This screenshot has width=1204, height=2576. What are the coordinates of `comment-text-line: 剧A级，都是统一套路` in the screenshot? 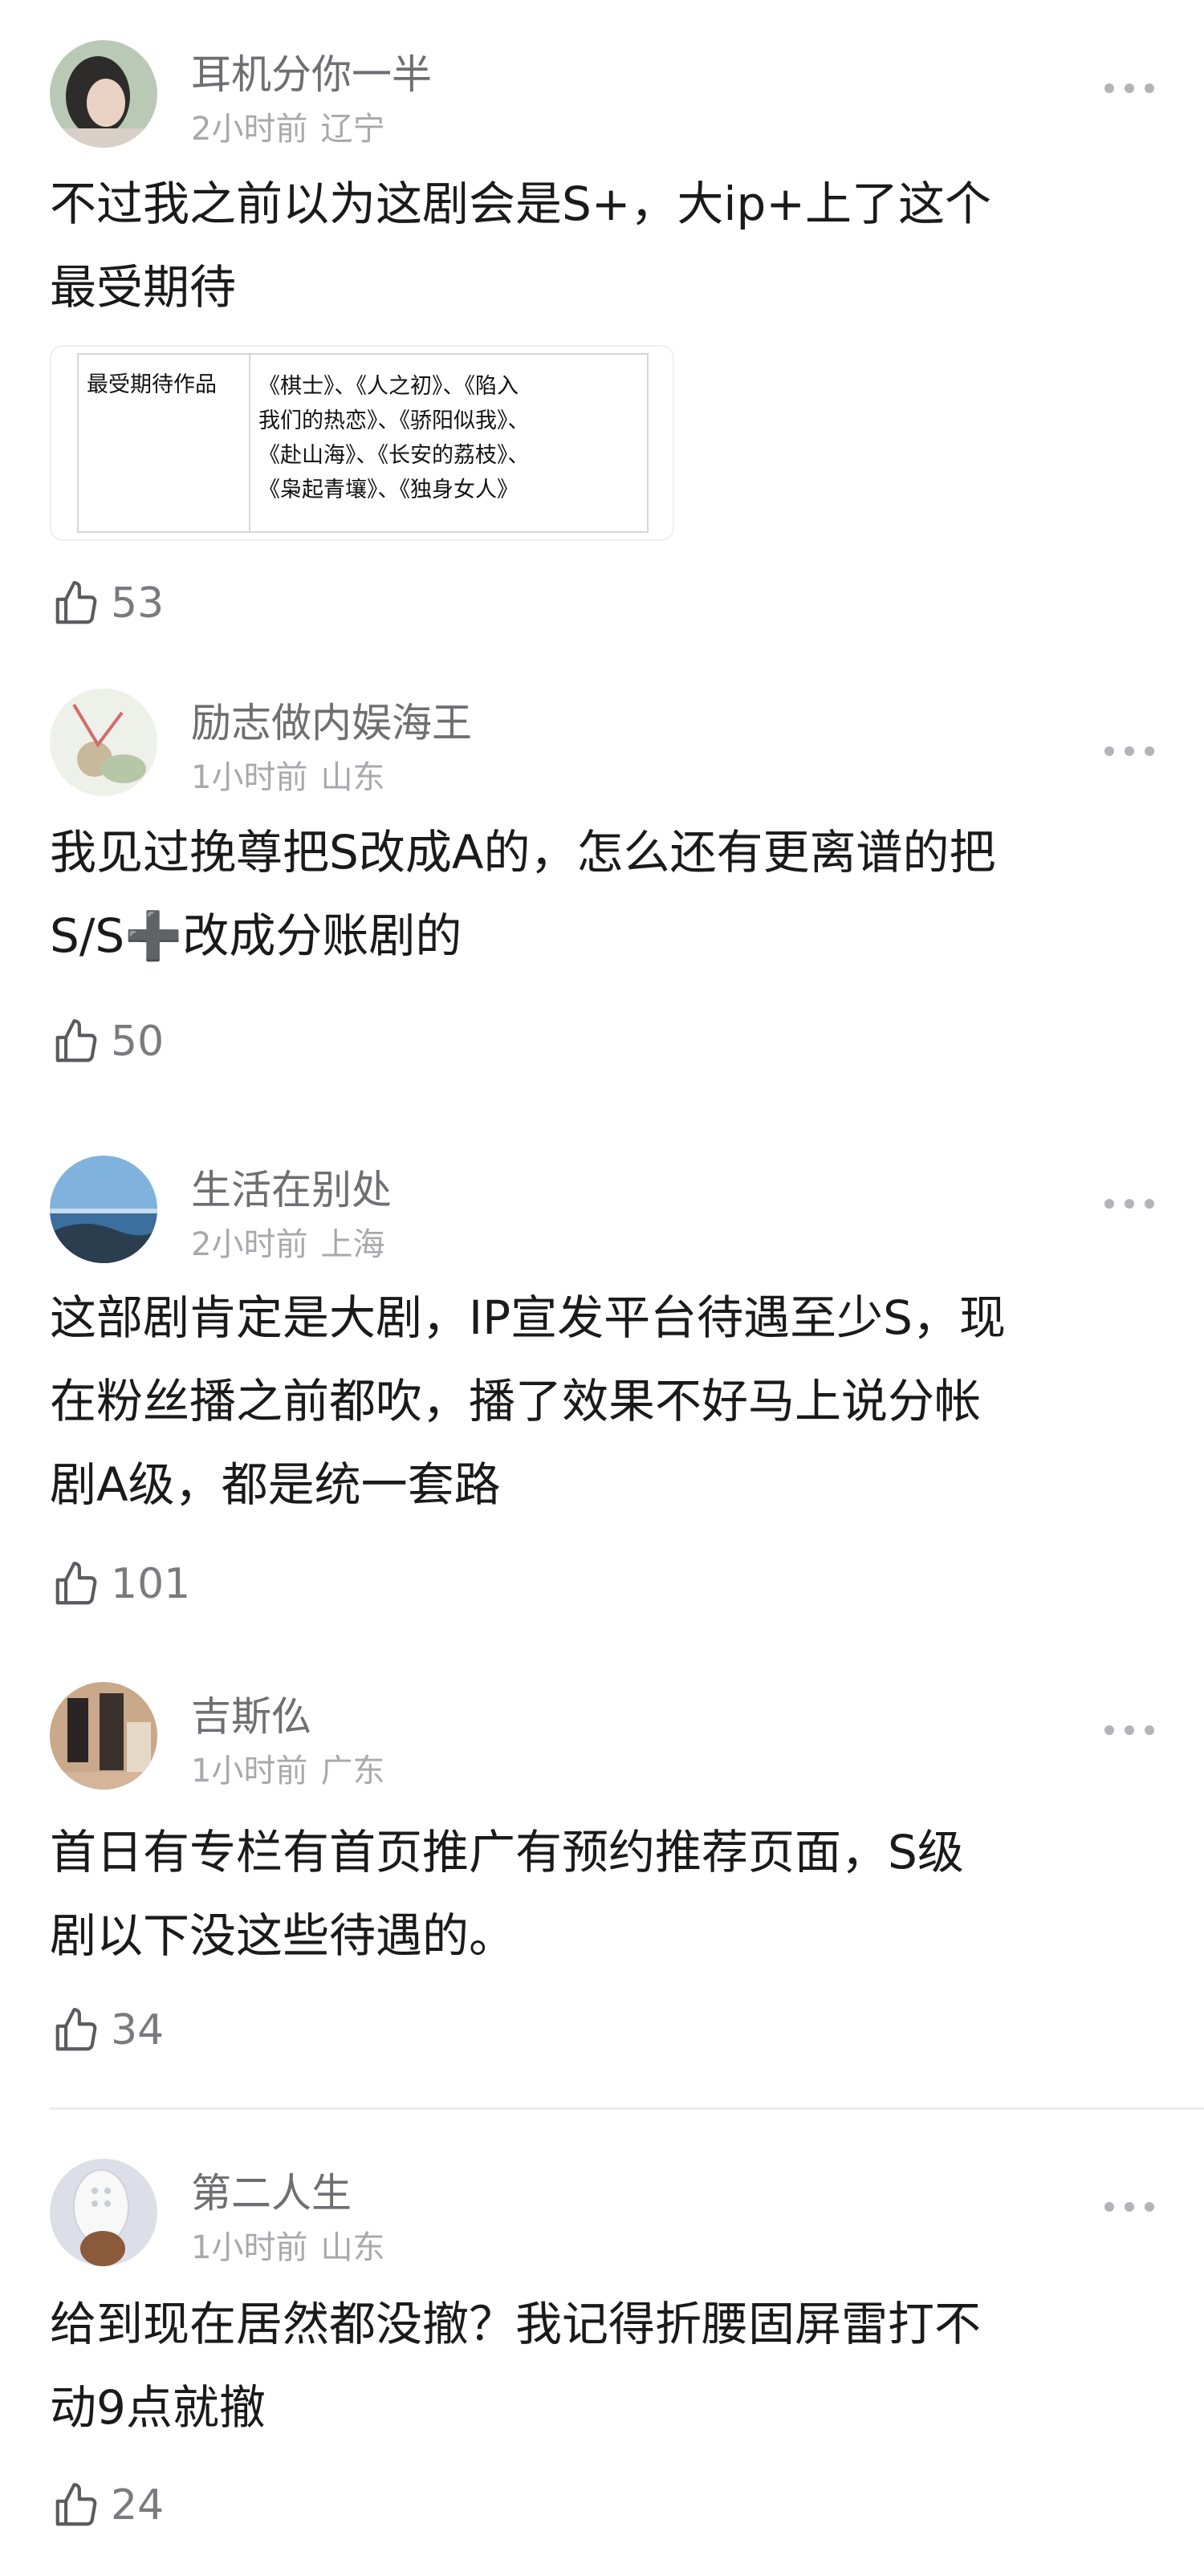 It's located at (275, 1484).